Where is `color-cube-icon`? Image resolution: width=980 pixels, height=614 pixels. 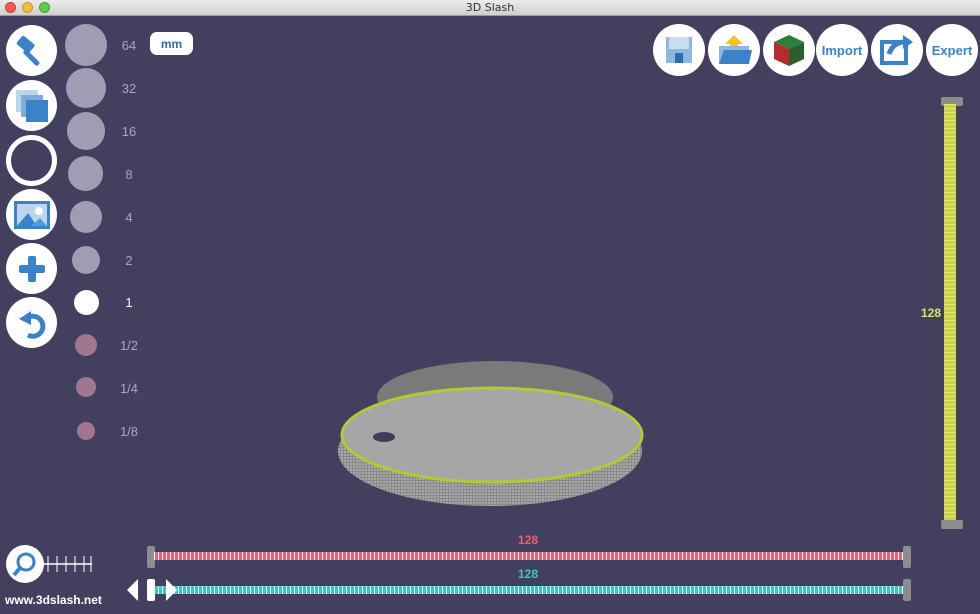 color-cube-icon is located at coordinates (789, 50).